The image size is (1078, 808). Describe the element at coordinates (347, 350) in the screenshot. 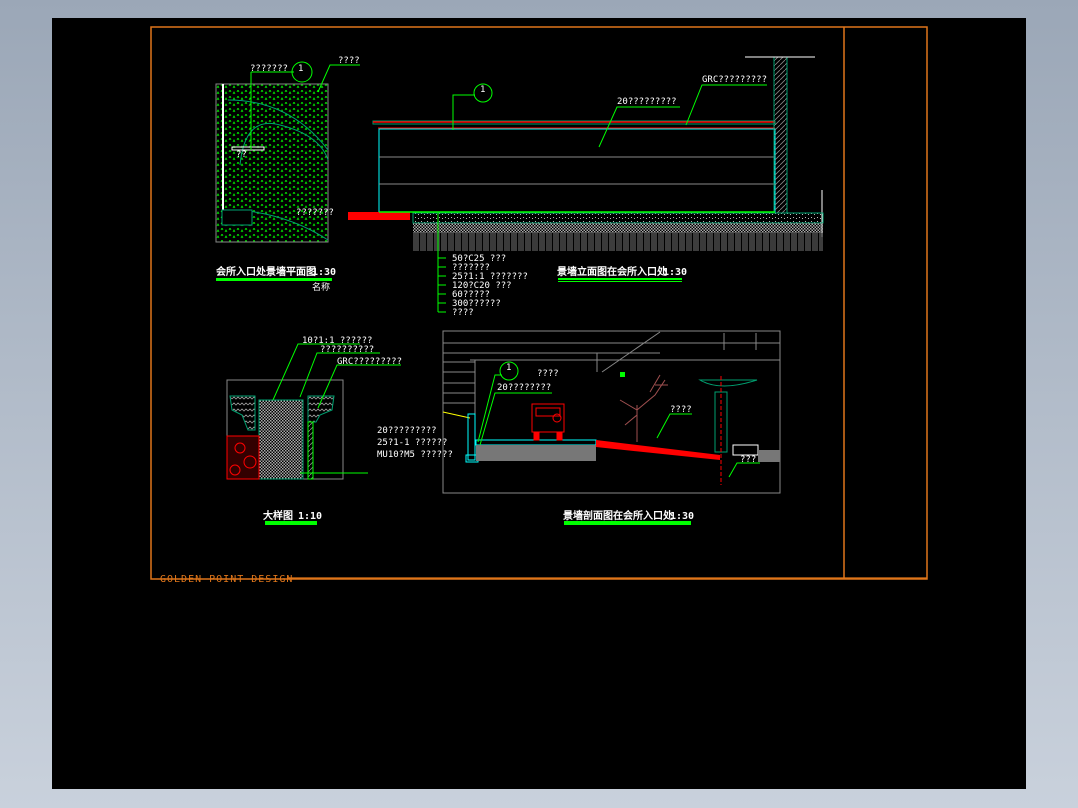

I see `detail-label-2: ??????????` at that location.